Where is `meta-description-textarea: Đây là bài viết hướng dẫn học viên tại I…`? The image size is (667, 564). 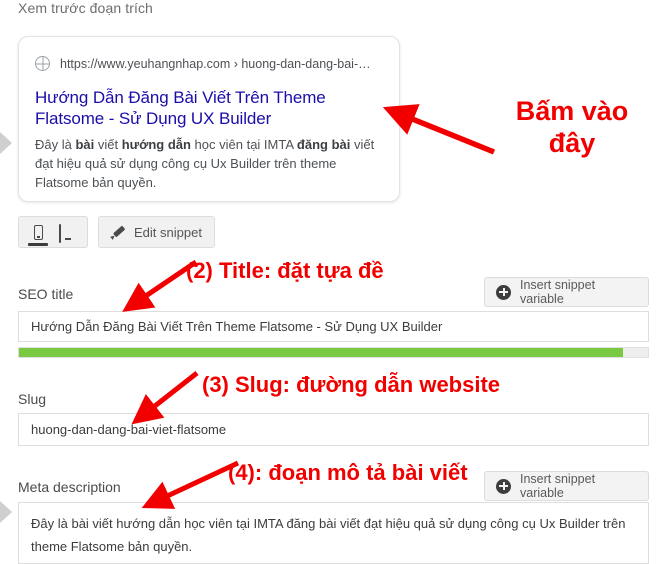
meta-description-textarea: Đây là bài viết hướng dẫn học viên tại I… is located at coordinates (333, 533).